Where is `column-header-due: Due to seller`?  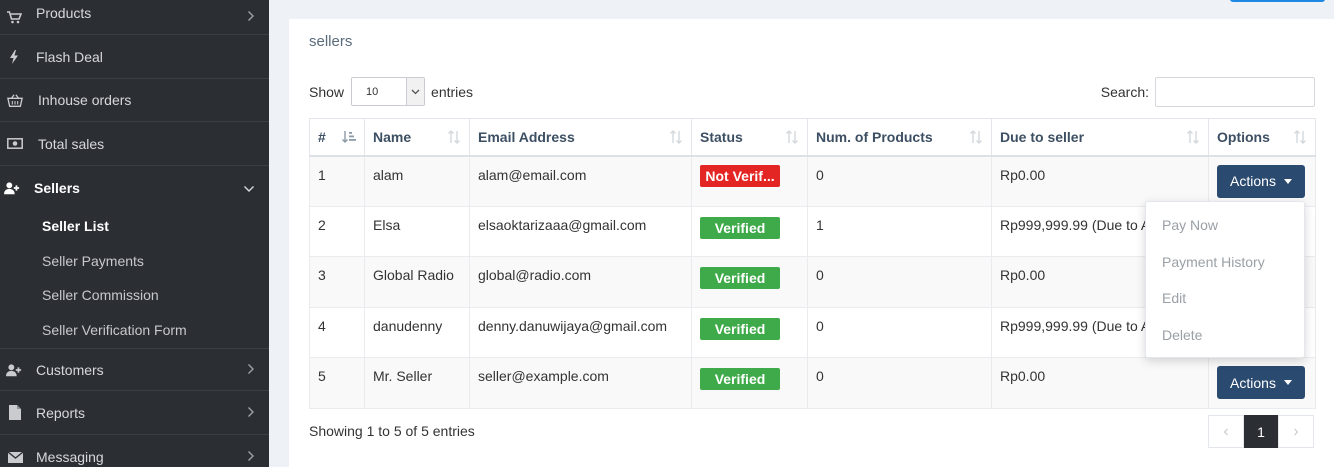
column-header-due: Due to seller is located at coordinates (1100, 137).